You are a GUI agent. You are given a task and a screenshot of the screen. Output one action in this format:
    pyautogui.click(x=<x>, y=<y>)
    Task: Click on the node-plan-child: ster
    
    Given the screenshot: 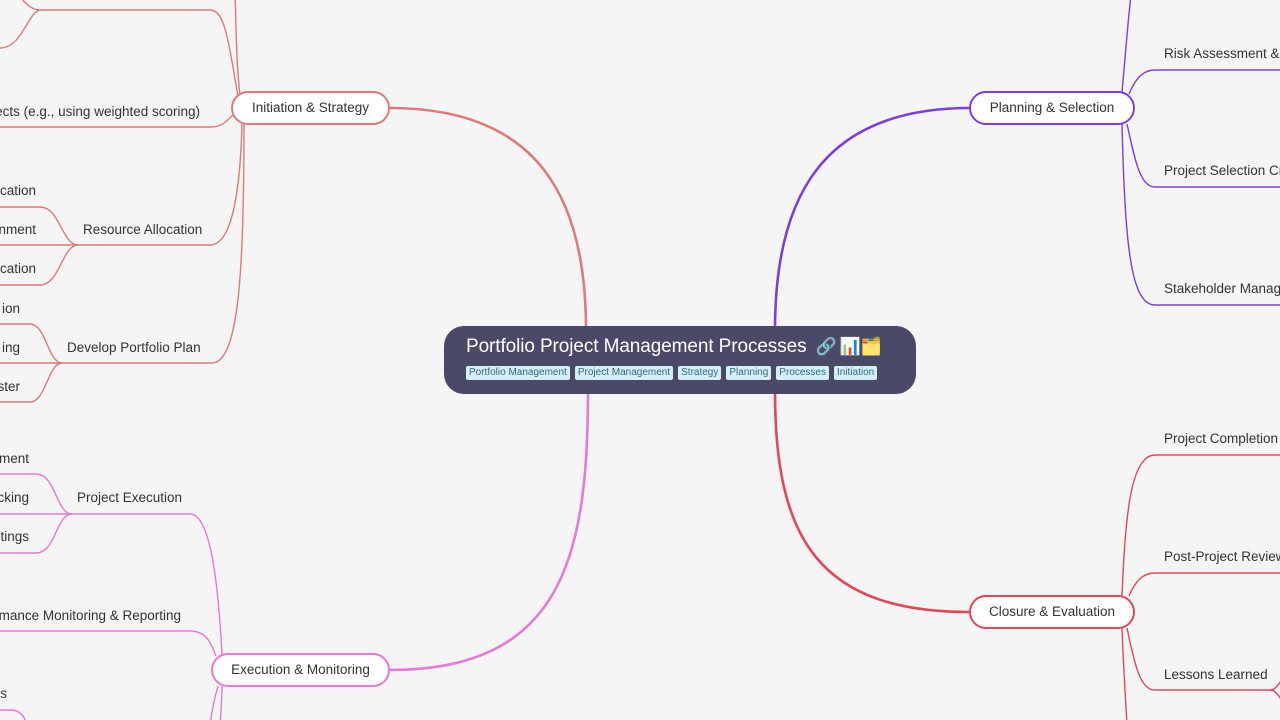 What is the action you would take?
    pyautogui.click(x=10, y=387)
    